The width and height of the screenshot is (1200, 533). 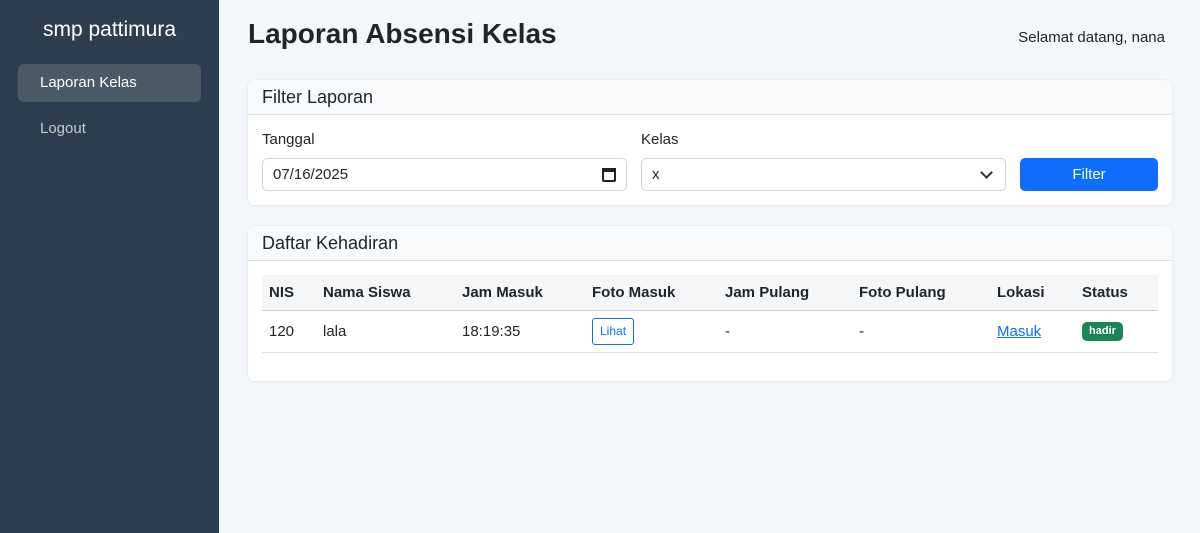 I want to click on status-badge: hadir, so click(x=1102, y=331).